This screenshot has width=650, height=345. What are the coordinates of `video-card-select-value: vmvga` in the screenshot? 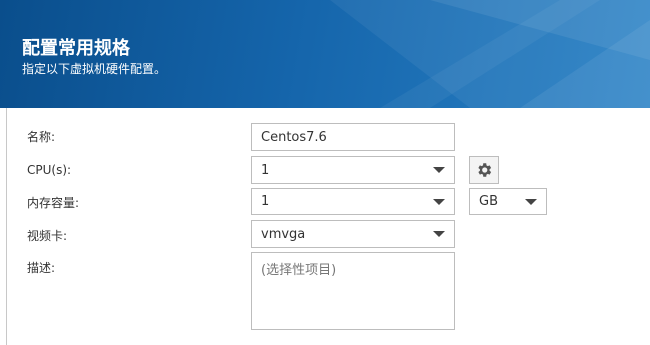 It's located at (283, 234).